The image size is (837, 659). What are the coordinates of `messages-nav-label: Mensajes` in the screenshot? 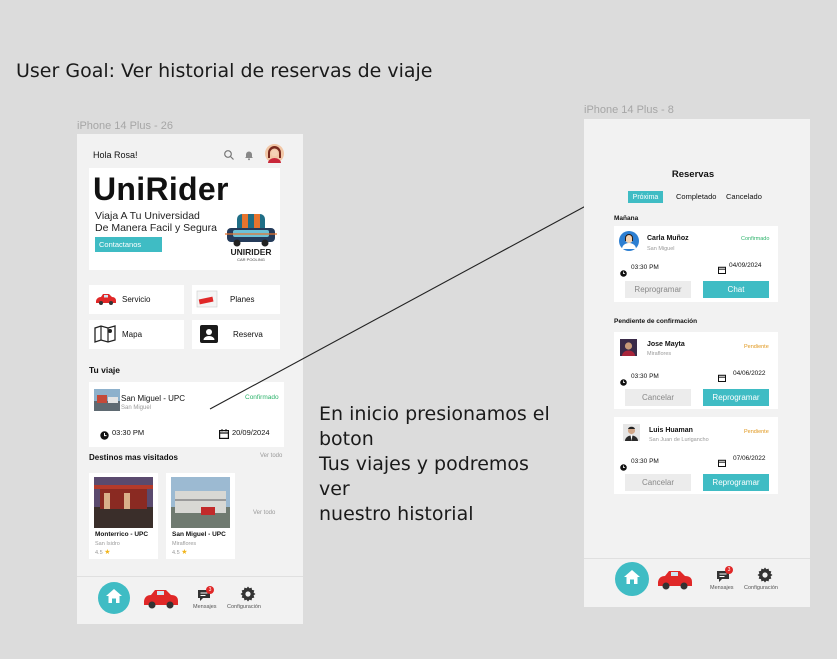 It's located at (722, 588).